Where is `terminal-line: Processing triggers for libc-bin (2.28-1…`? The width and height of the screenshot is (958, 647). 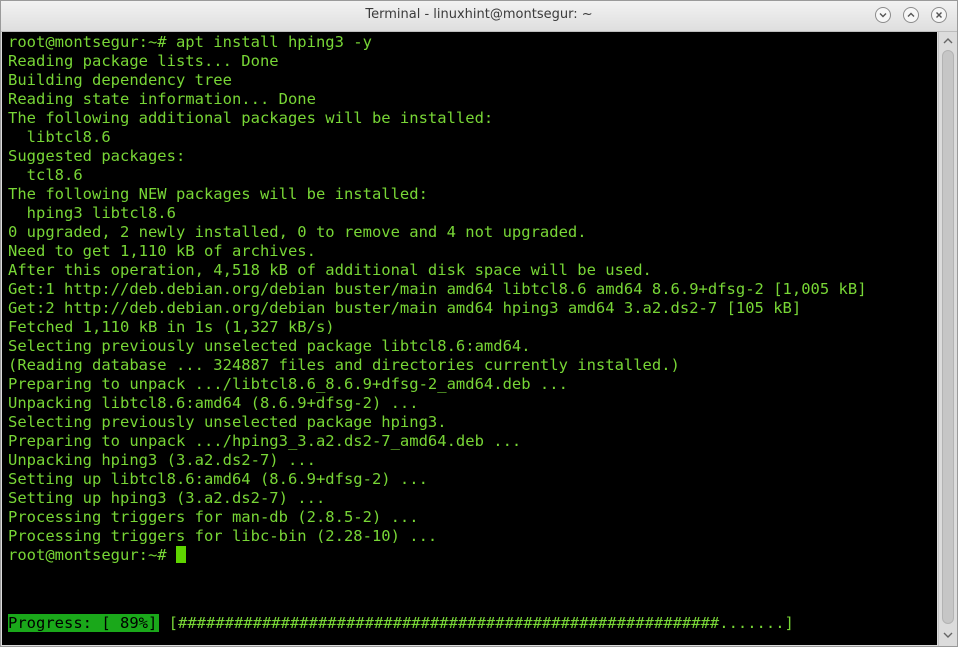 terminal-line: Processing triggers for libc-bin (2.28-1… is located at coordinates (223, 536).